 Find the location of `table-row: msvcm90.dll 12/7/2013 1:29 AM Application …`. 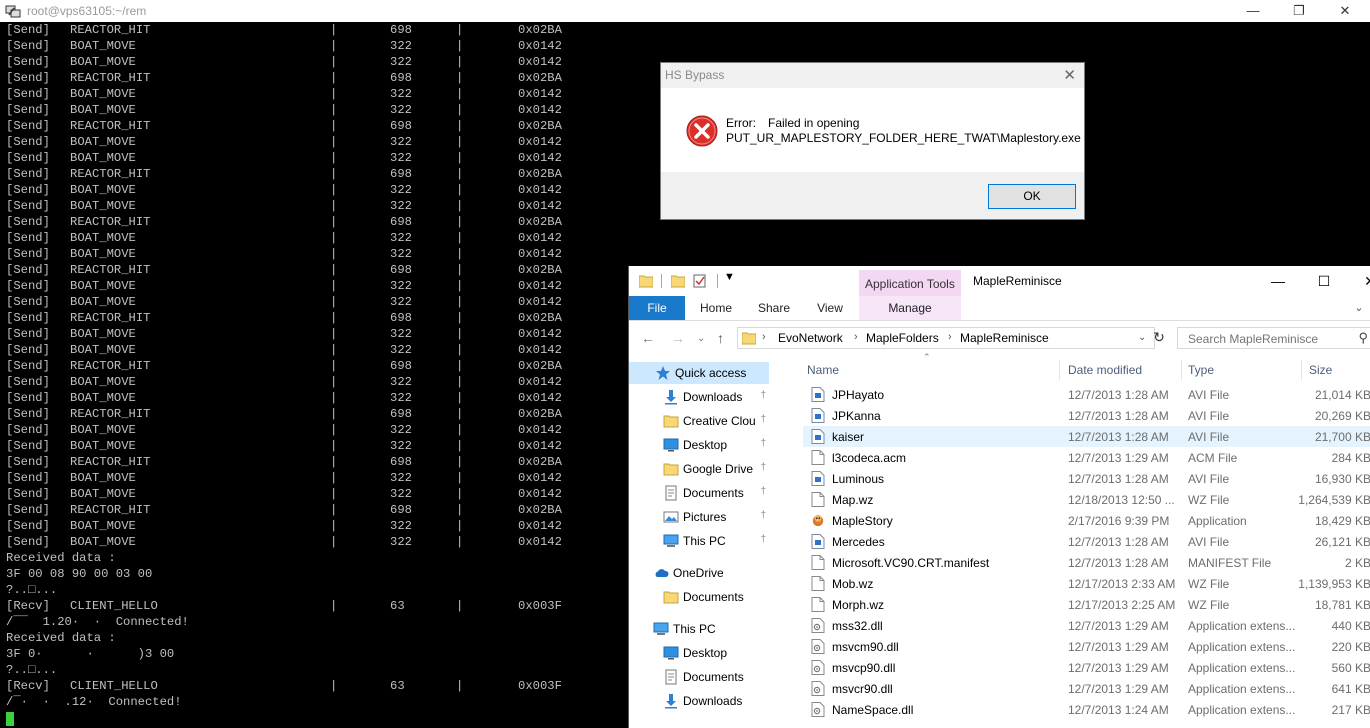

table-row: msvcm90.dll 12/7/2013 1:29 AM Application … is located at coordinates (1086, 646).